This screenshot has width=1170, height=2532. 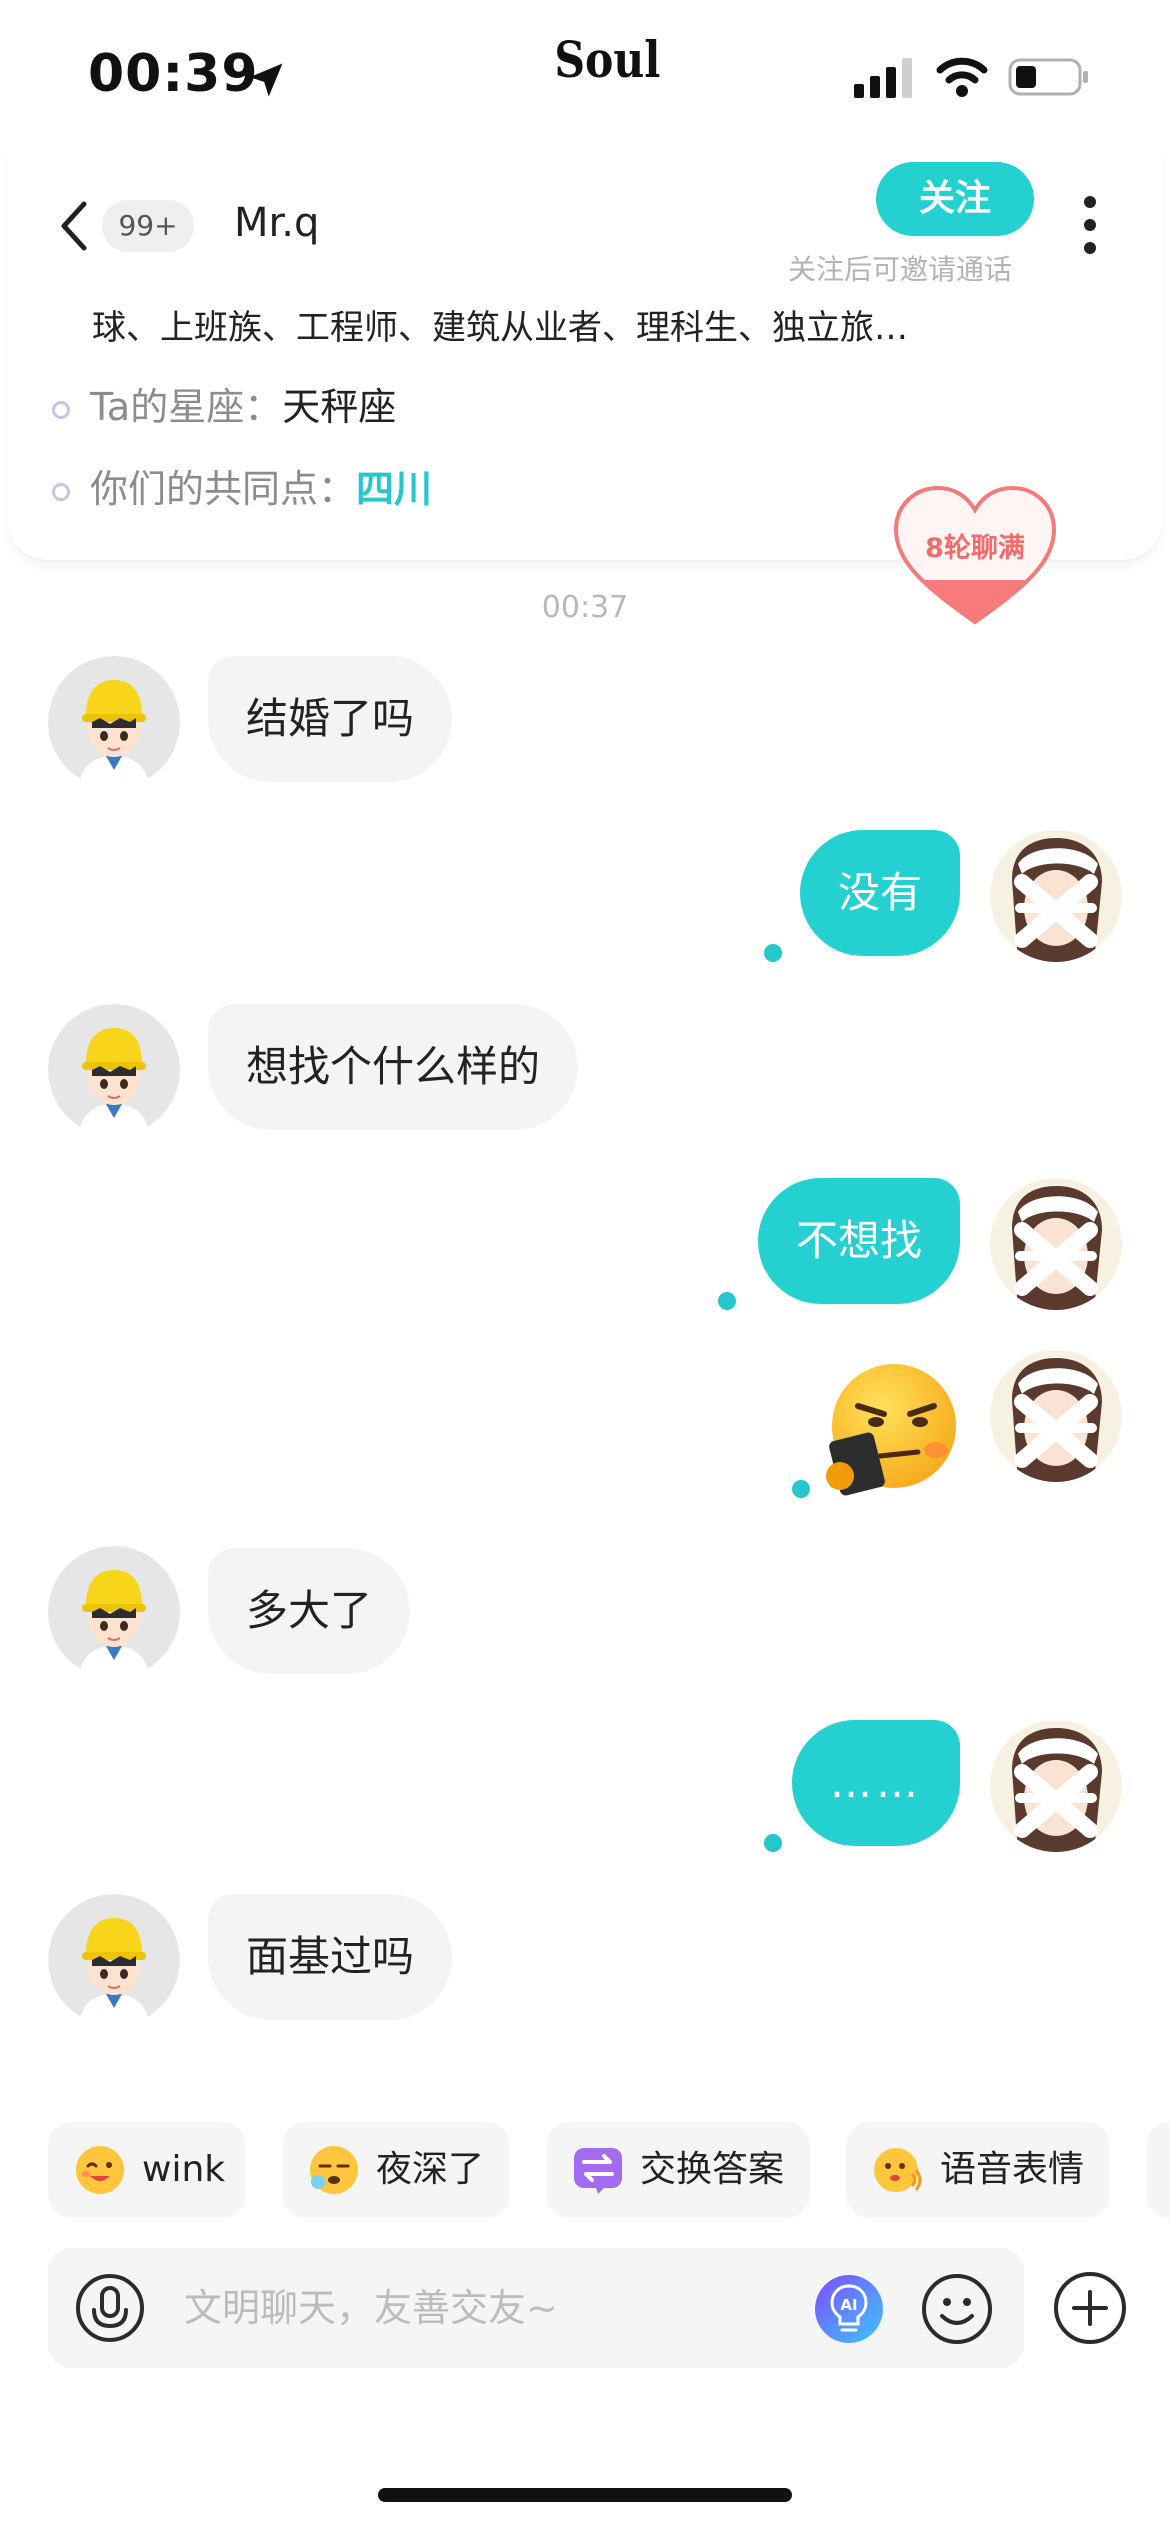 What do you see at coordinates (883, 78) in the screenshot?
I see `signal-icon` at bounding box center [883, 78].